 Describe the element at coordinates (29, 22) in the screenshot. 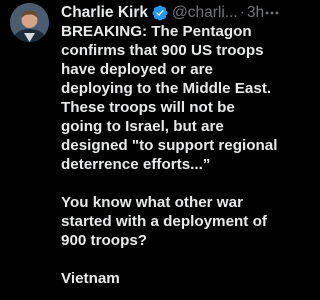

I see `avatar` at that location.